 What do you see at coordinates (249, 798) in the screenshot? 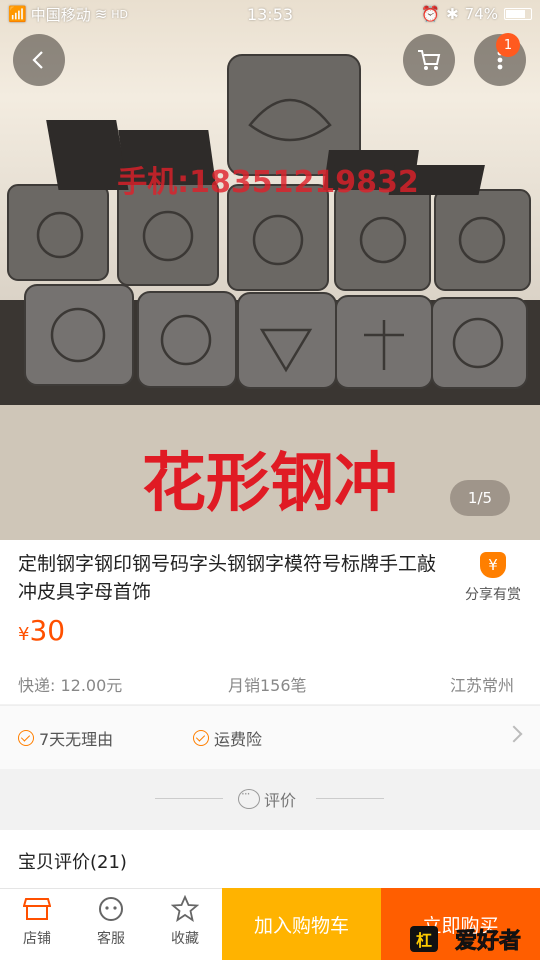
I see `comment-icon` at bounding box center [249, 798].